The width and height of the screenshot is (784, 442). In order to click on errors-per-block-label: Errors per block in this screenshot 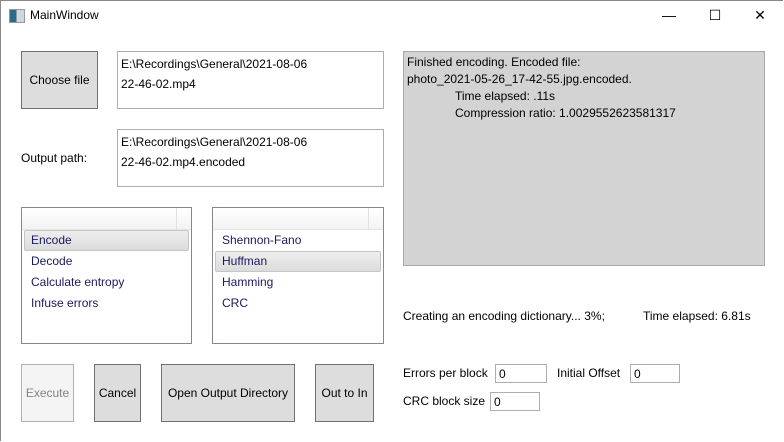, I will do `click(445, 373)`.